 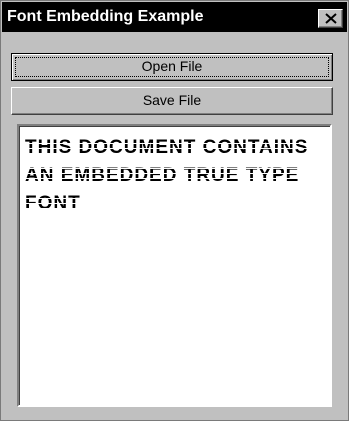 I want to click on title-bar: Font Embedding Example, so click(x=174, y=17).